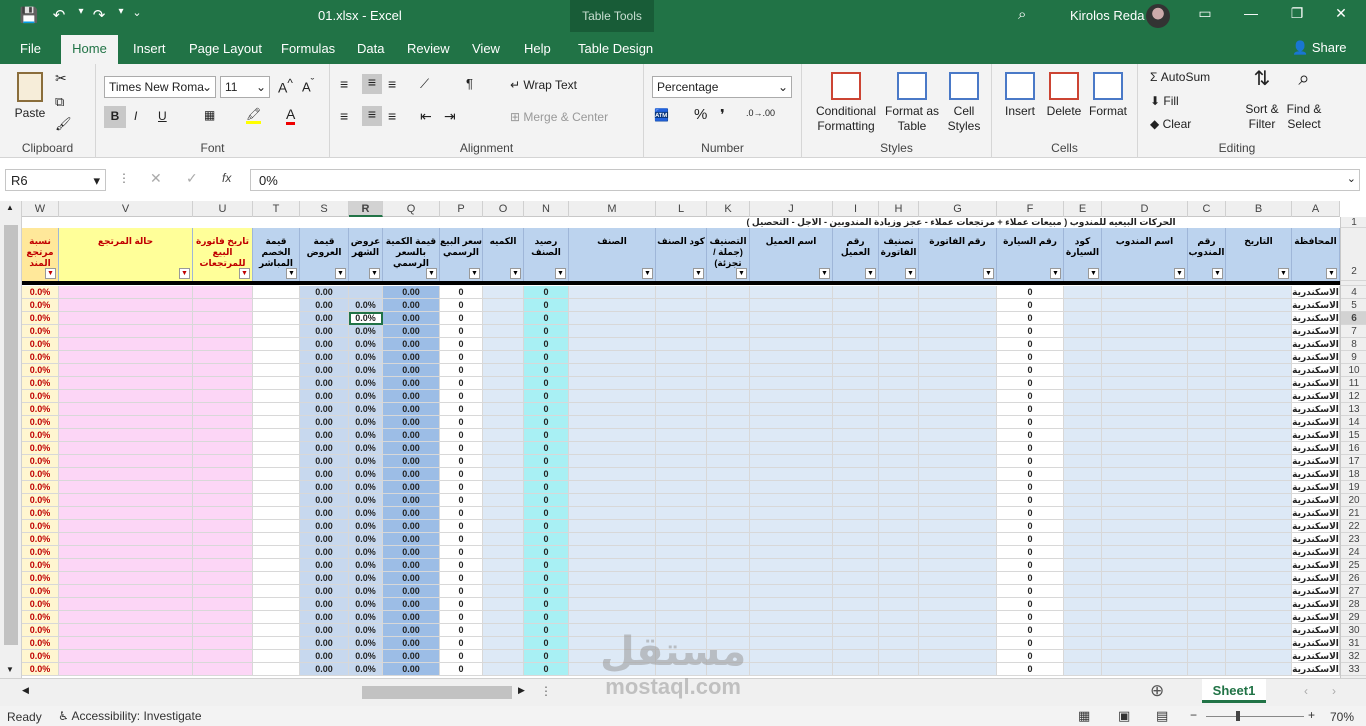 This screenshot has width=1366, height=726. What do you see at coordinates (791, 209) in the screenshot?
I see `column-header-j: J` at bounding box center [791, 209].